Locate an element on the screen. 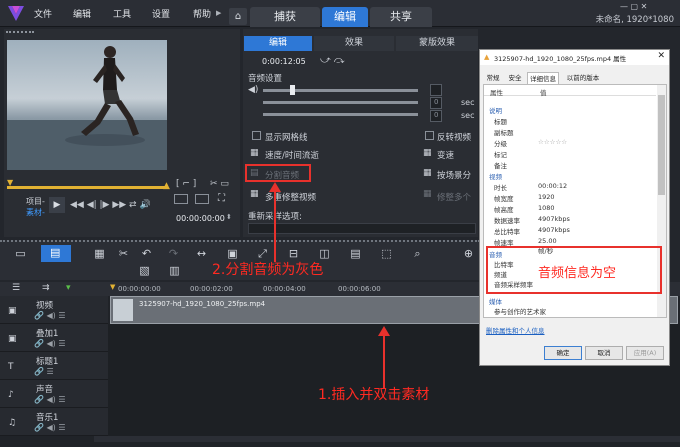  video-track-icon: ▣ is located at coordinates (12, 311).